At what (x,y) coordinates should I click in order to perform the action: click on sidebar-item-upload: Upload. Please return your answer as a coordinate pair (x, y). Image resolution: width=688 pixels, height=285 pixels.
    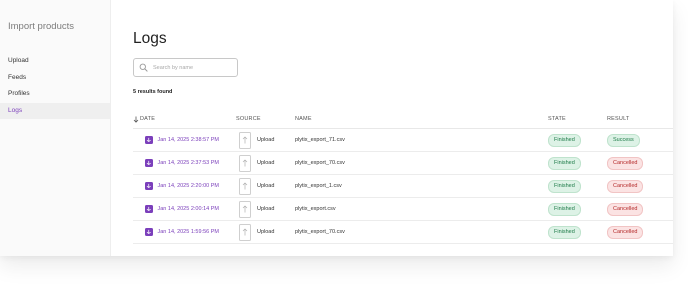
    Looking at the image, I should click on (55, 61).